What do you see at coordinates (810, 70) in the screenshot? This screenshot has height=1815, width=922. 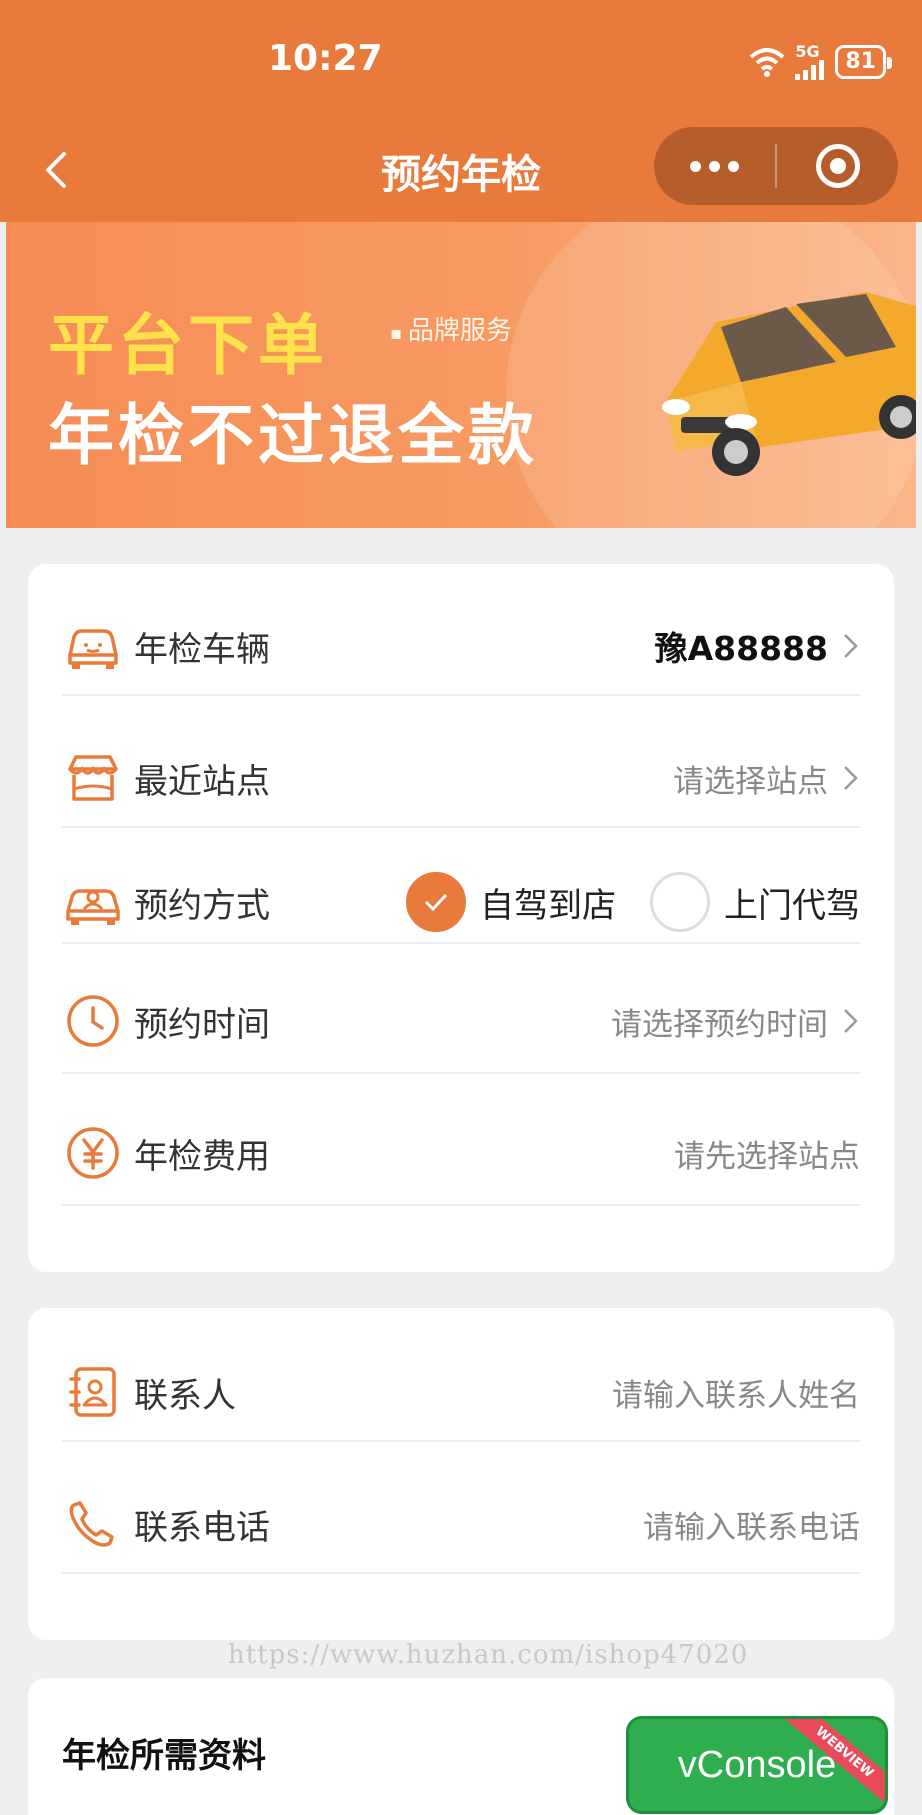 I see `signal-icon` at bounding box center [810, 70].